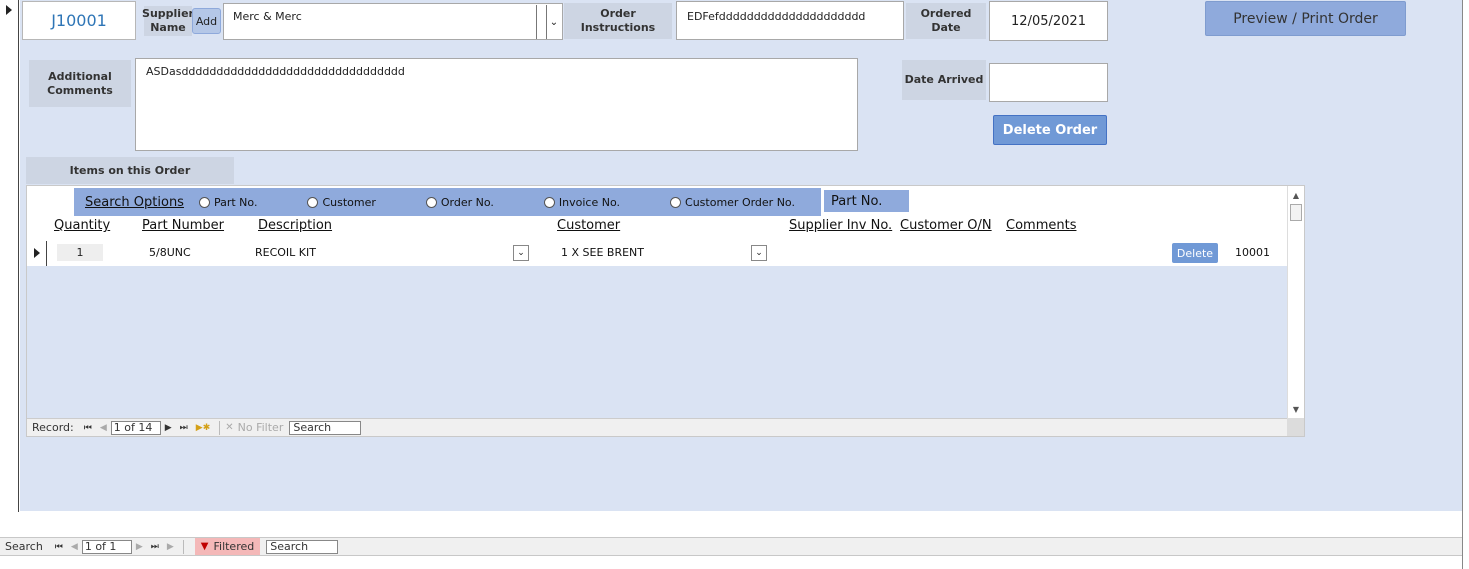 The width and height of the screenshot is (1469, 569). I want to click on date-arrived-label: Date Arrived, so click(944, 80).